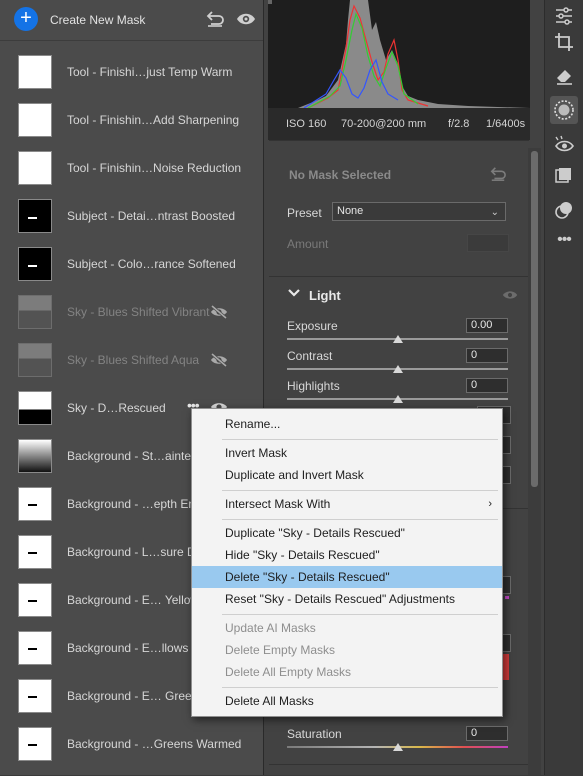  Describe the element at coordinates (97, 20) in the screenshot. I see `create-new-mask-label: Create New Mask` at that location.